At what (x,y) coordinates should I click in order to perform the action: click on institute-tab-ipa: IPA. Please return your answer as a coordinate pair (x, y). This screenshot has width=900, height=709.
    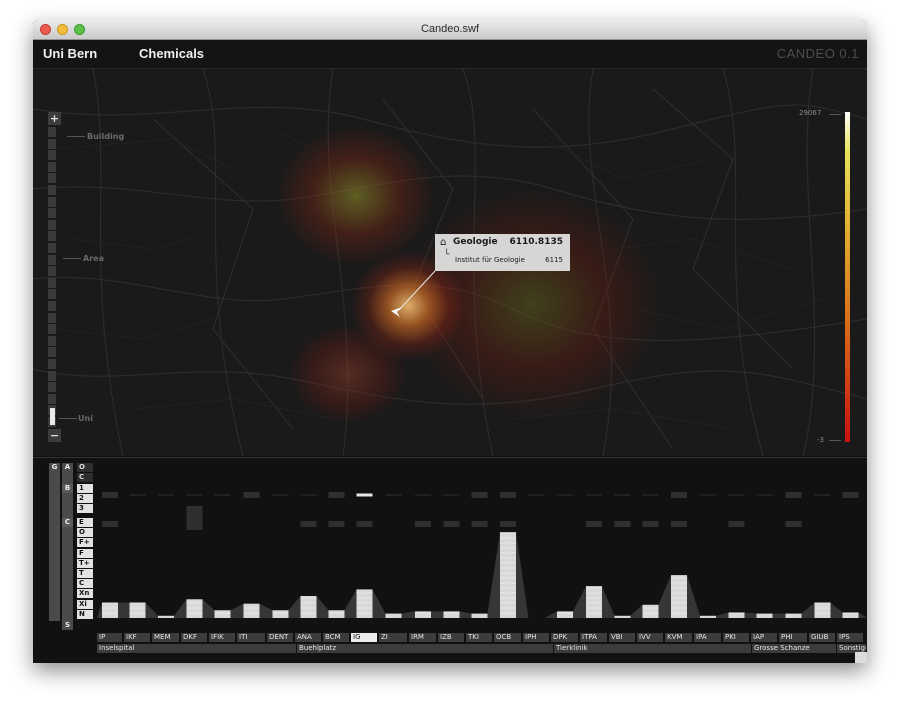
    Looking at the image, I should click on (707, 637).